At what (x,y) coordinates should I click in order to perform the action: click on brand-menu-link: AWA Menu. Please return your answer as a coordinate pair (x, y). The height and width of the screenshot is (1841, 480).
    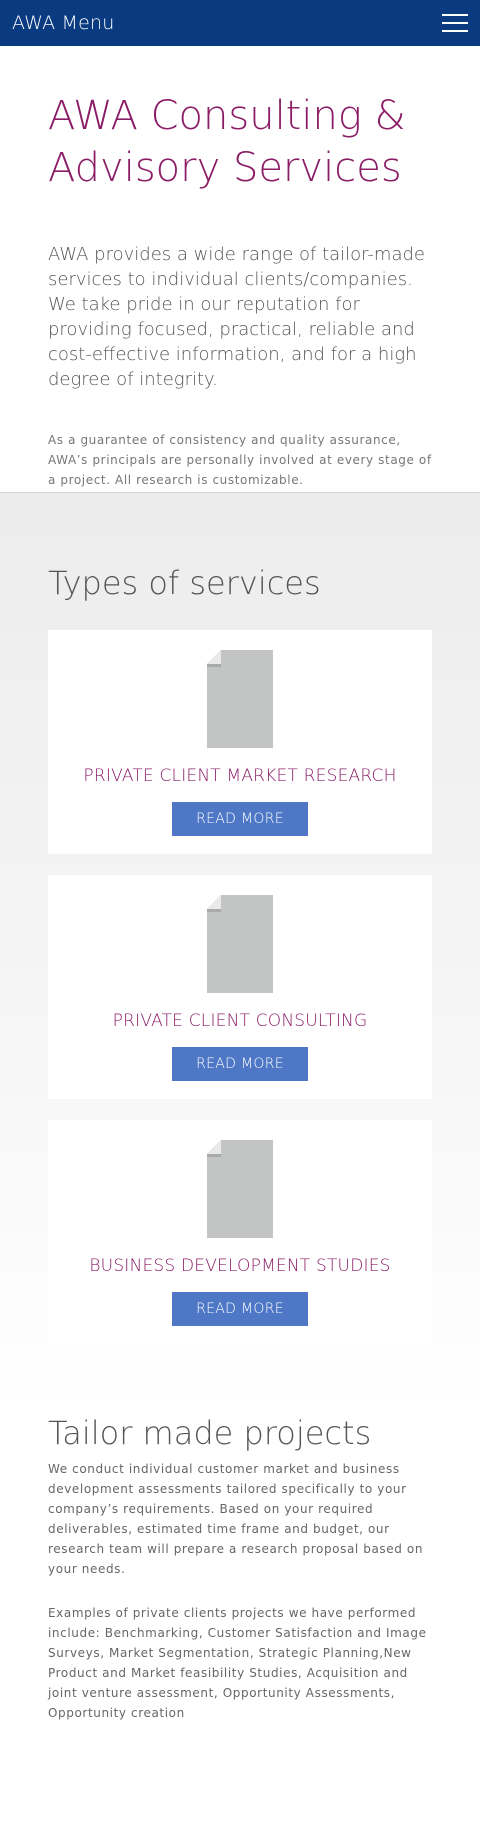
    Looking at the image, I should click on (63, 23).